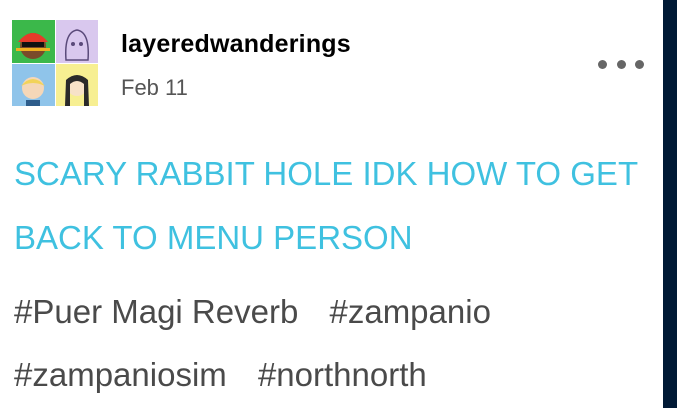  I want to click on blog-avatar, so click(55, 63).